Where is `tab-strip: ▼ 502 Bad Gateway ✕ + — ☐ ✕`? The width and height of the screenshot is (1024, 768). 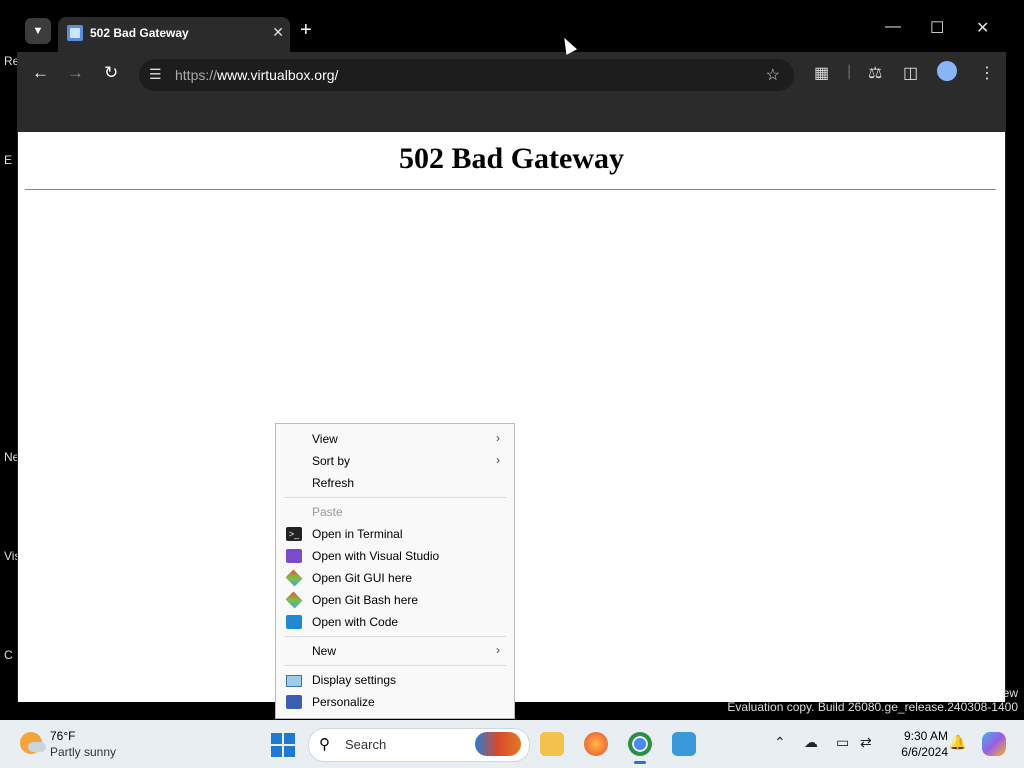
tab-strip: ▼ 502 Bad Gateway ✕ + — ☐ ✕ is located at coordinates (511, 31).